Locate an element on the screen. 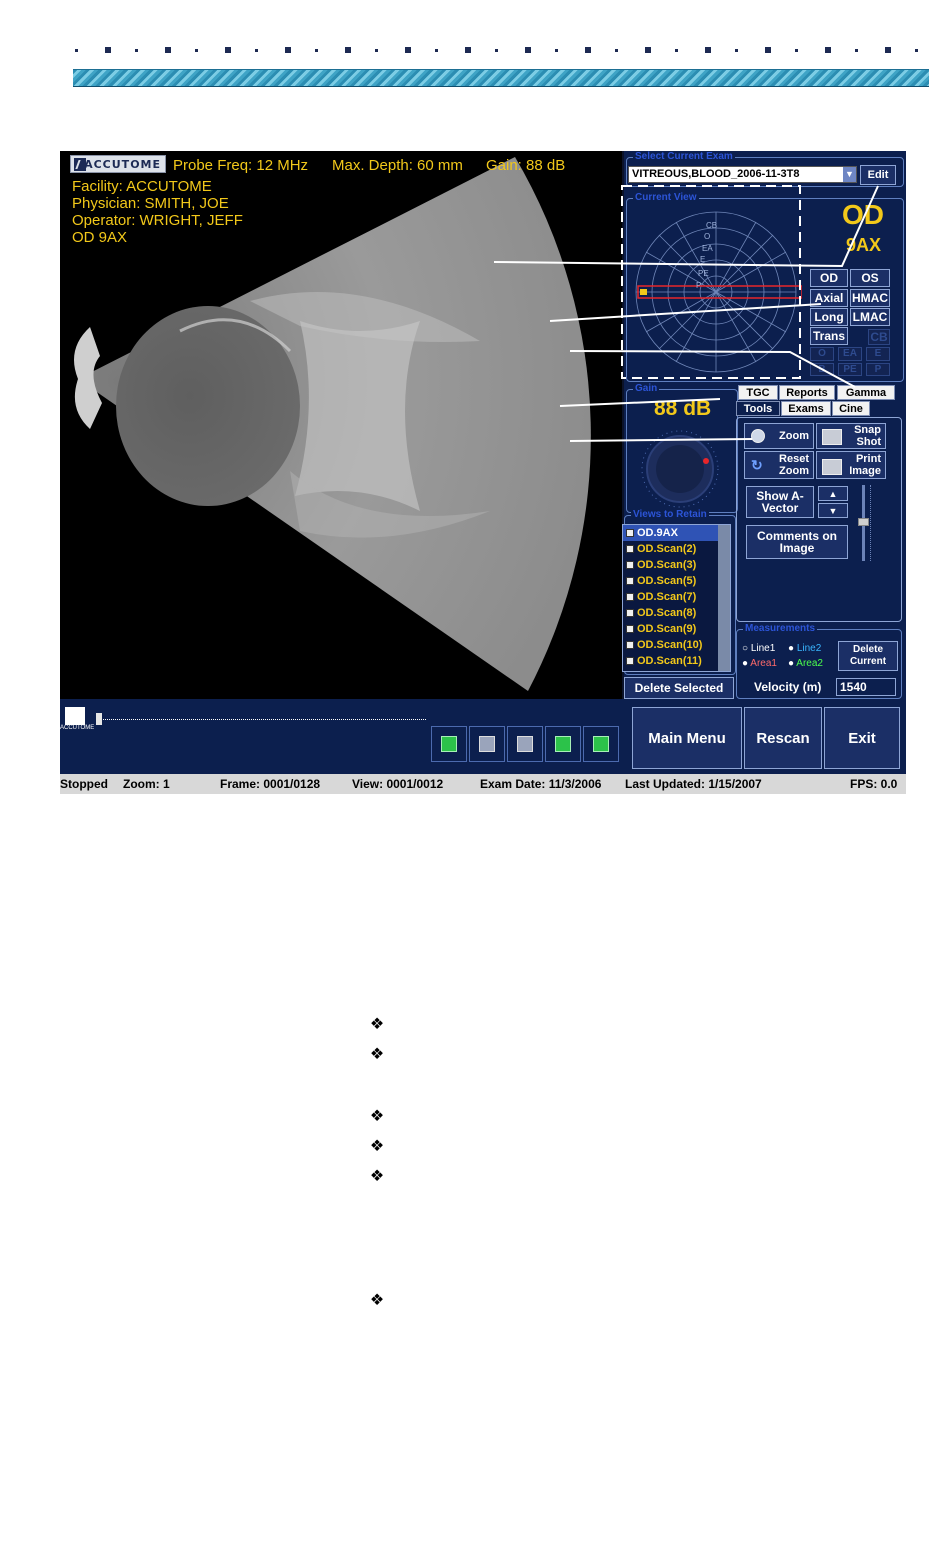 The height and width of the screenshot is (1553, 950). view-button-lmac: LMAC is located at coordinates (870, 317).